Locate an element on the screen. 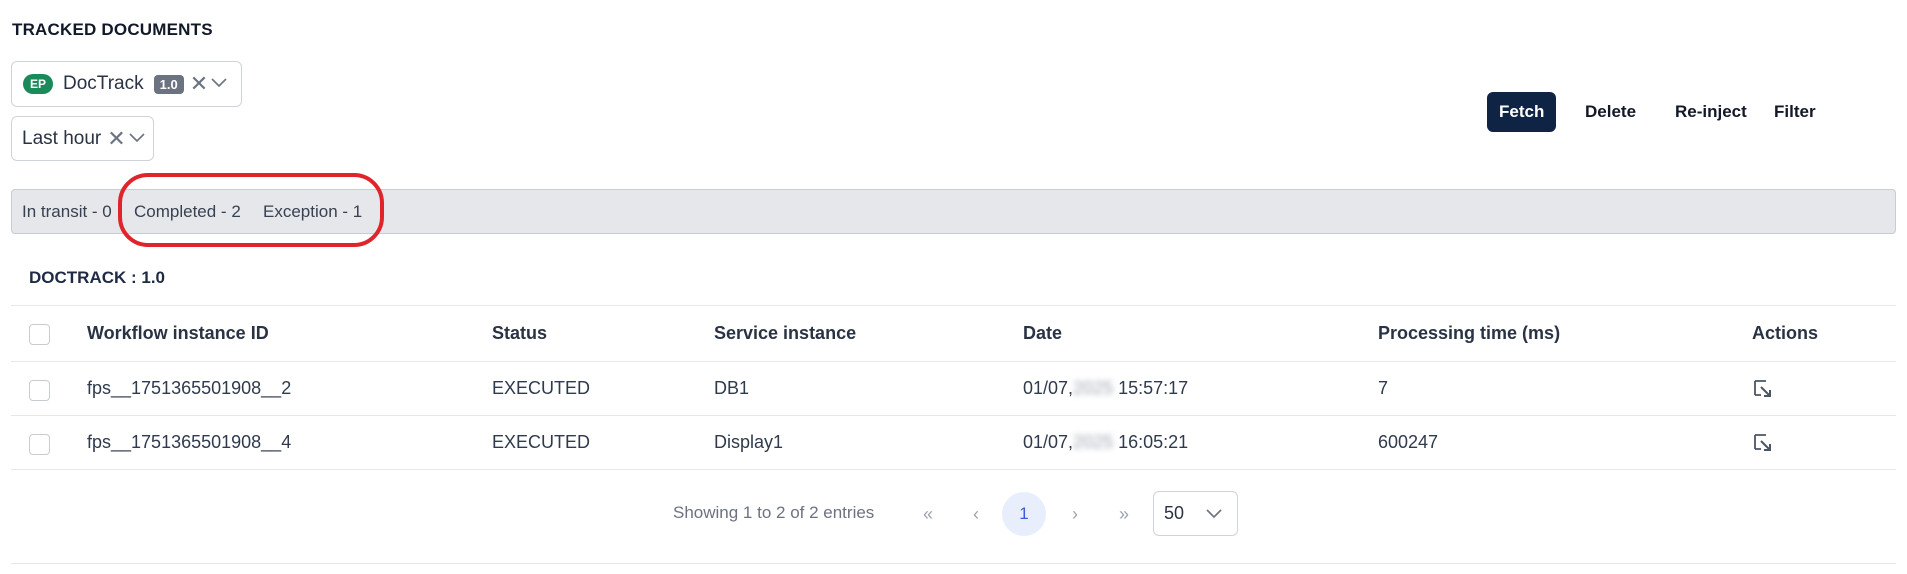 The height and width of the screenshot is (574, 1907). delete-button: Delete is located at coordinates (1610, 112).